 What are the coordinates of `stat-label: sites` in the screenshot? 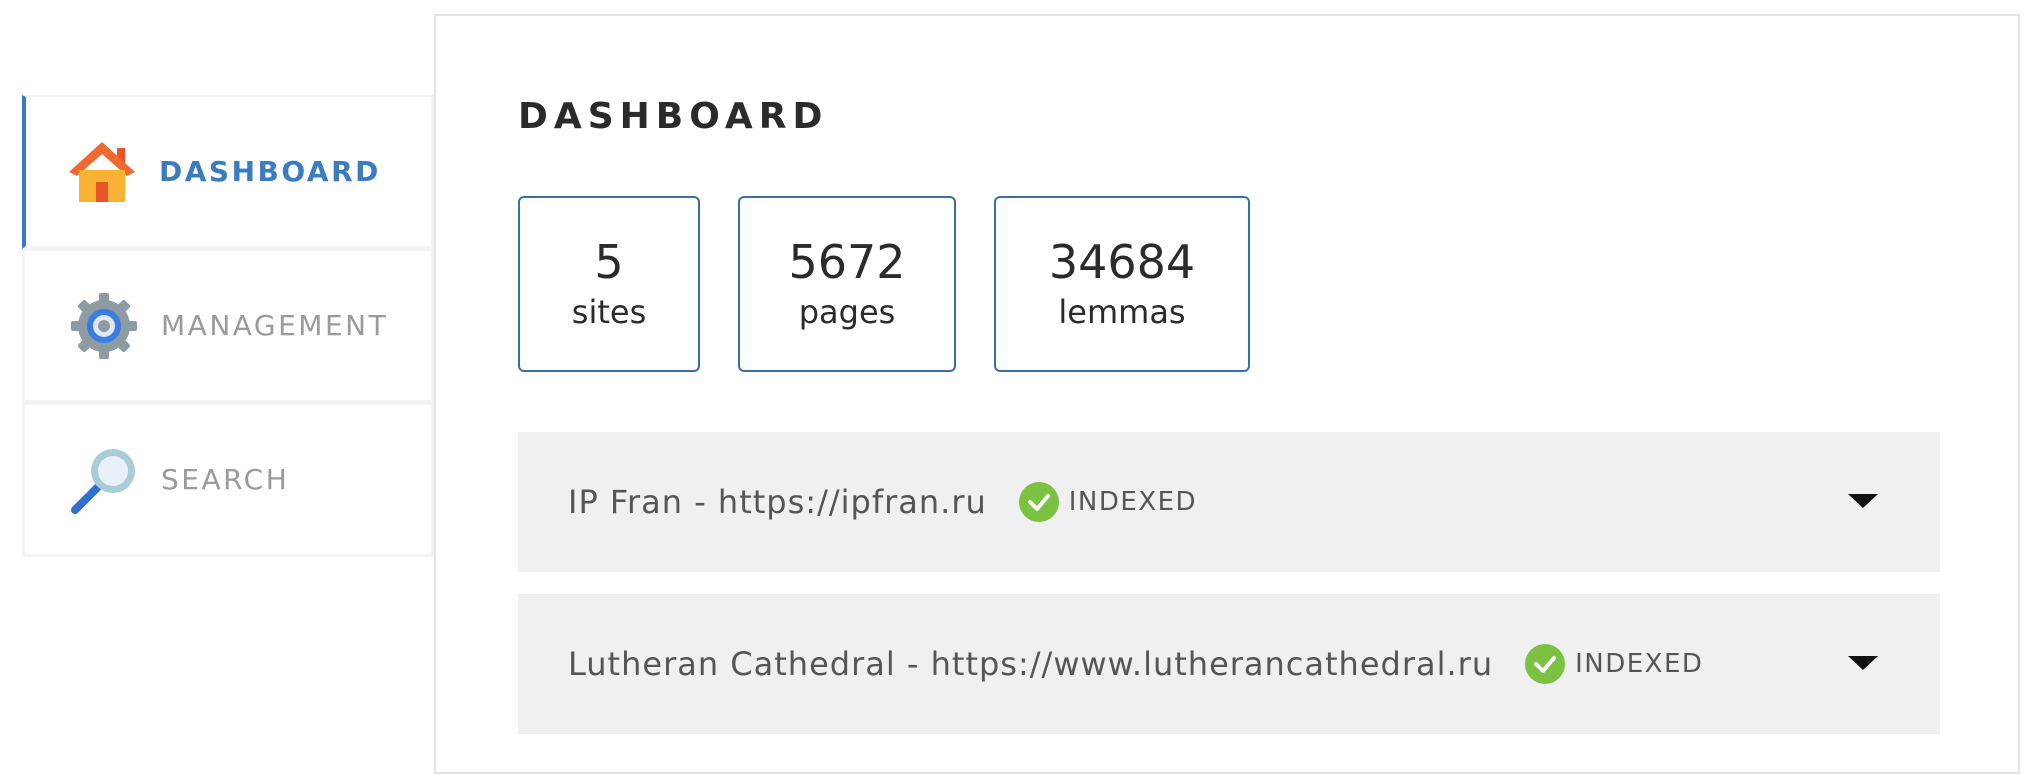 It's located at (609, 312).